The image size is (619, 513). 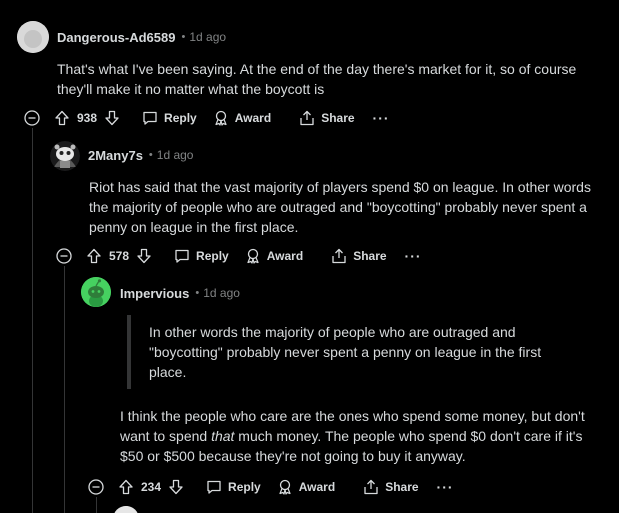 I want to click on vote-group: 578, so click(x=119, y=256).